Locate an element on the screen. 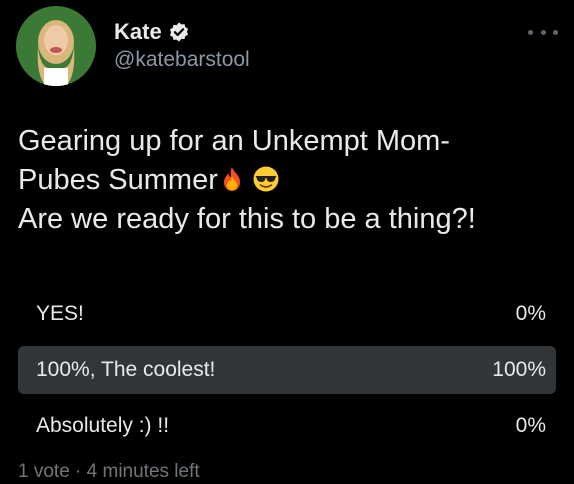  poll-meta: 1 vote · 4 minutes left is located at coordinates (109, 471).